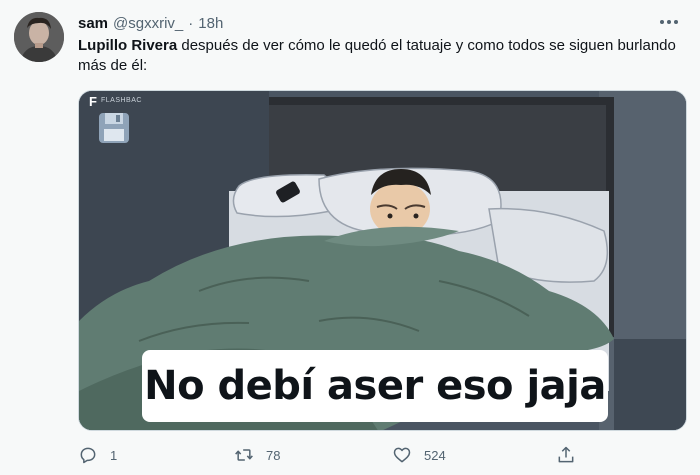 The width and height of the screenshot is (700, 475). Describe the element at coordinates (402, 455) in the screenshot. I see `heart-icon` at that location.